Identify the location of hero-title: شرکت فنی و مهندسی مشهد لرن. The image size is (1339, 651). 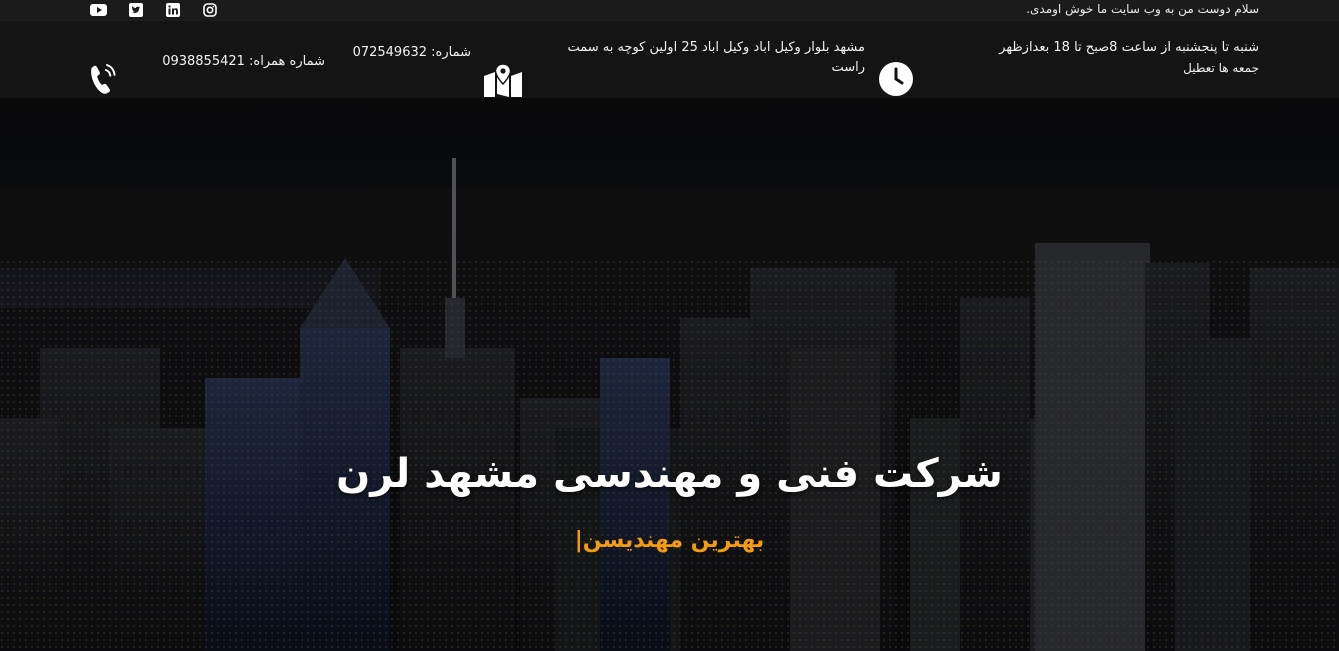
(669, 474).